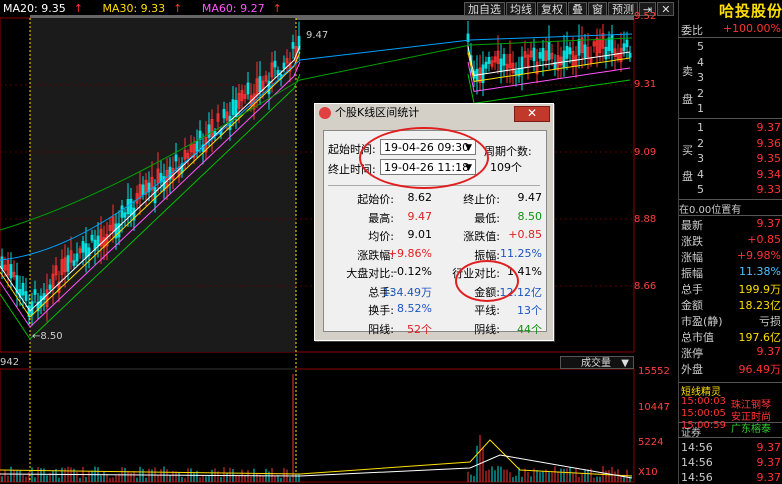 This screenshot has width=782, height=484. I want to click on volume-axis-label: 10447, so click(654, 407).